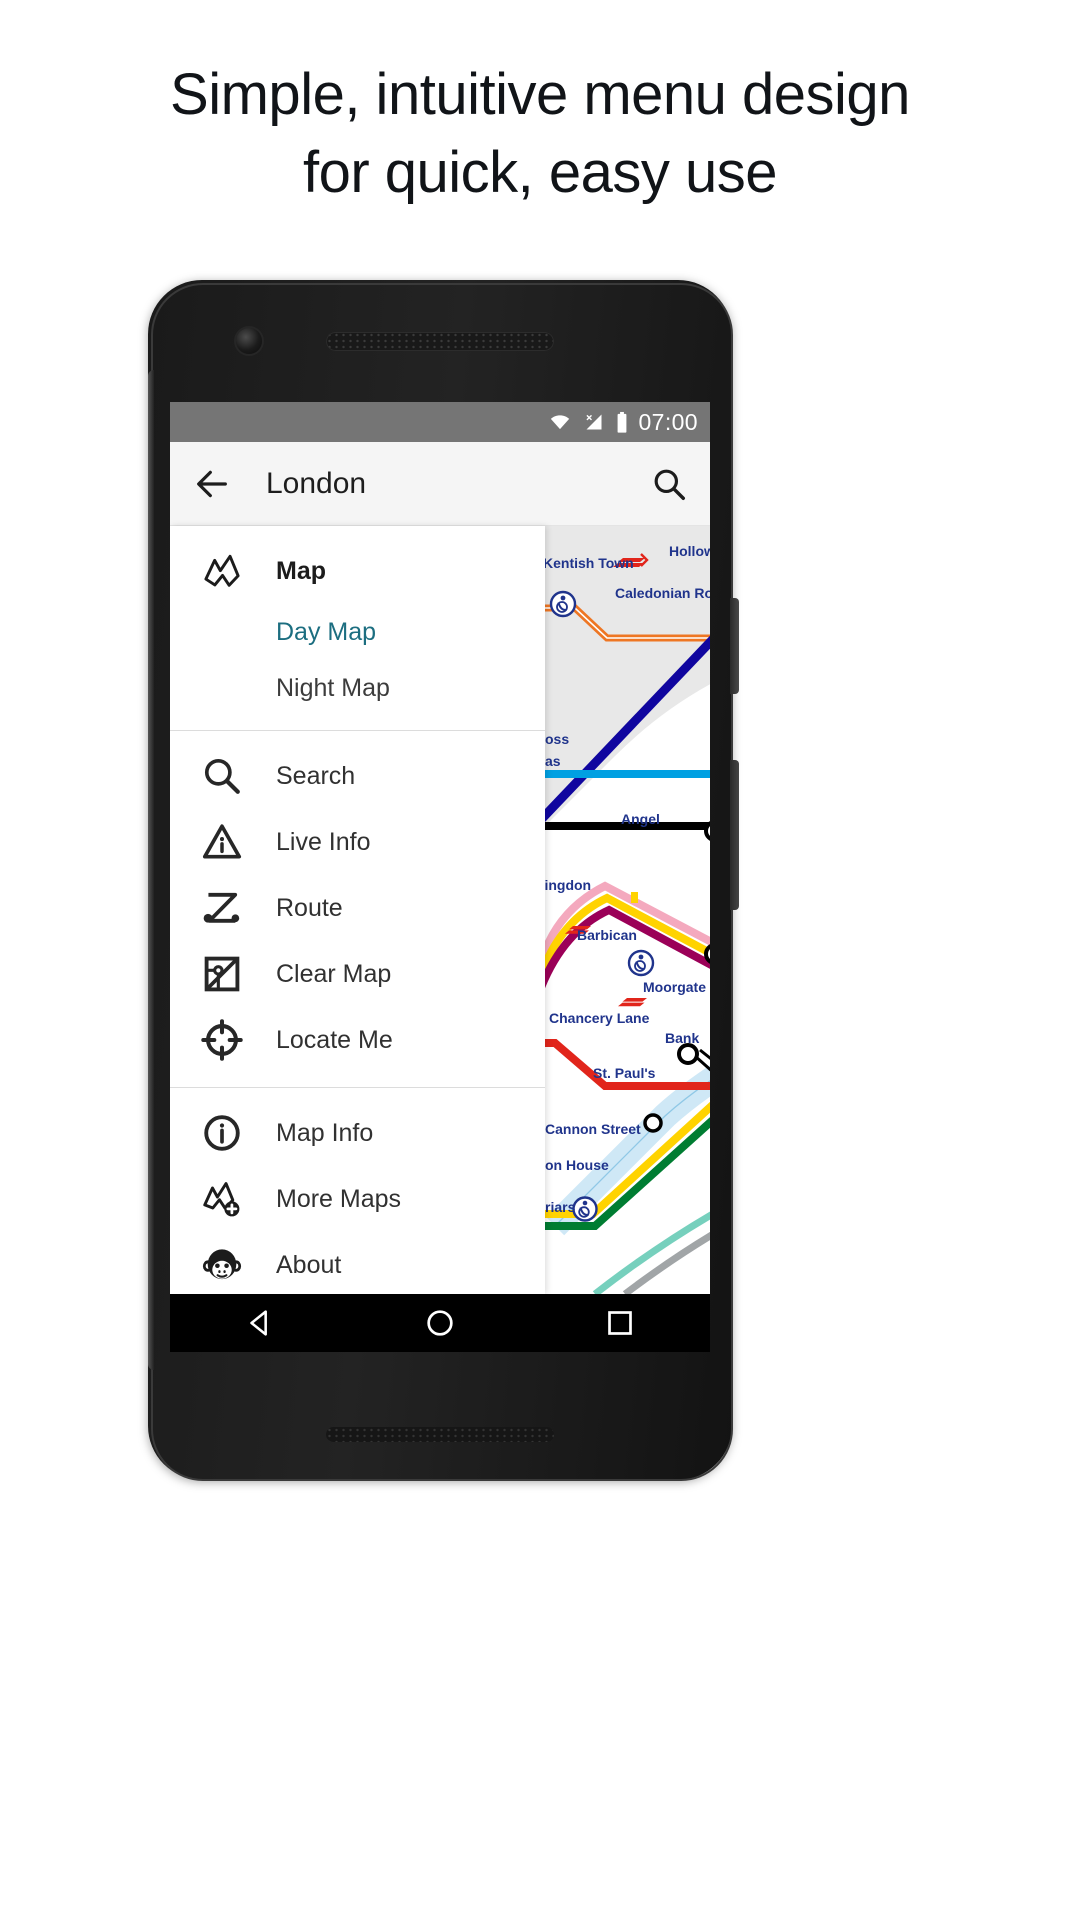 This screenshot has width=1080, height=1920. Describe the element at coordinates (309, 1264) in the screenshot. I see `drawer-item-about-label: About` at that location.